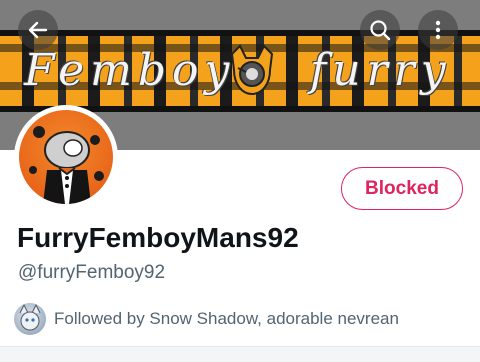  I want to click on more-options-button, so click(438, 30).